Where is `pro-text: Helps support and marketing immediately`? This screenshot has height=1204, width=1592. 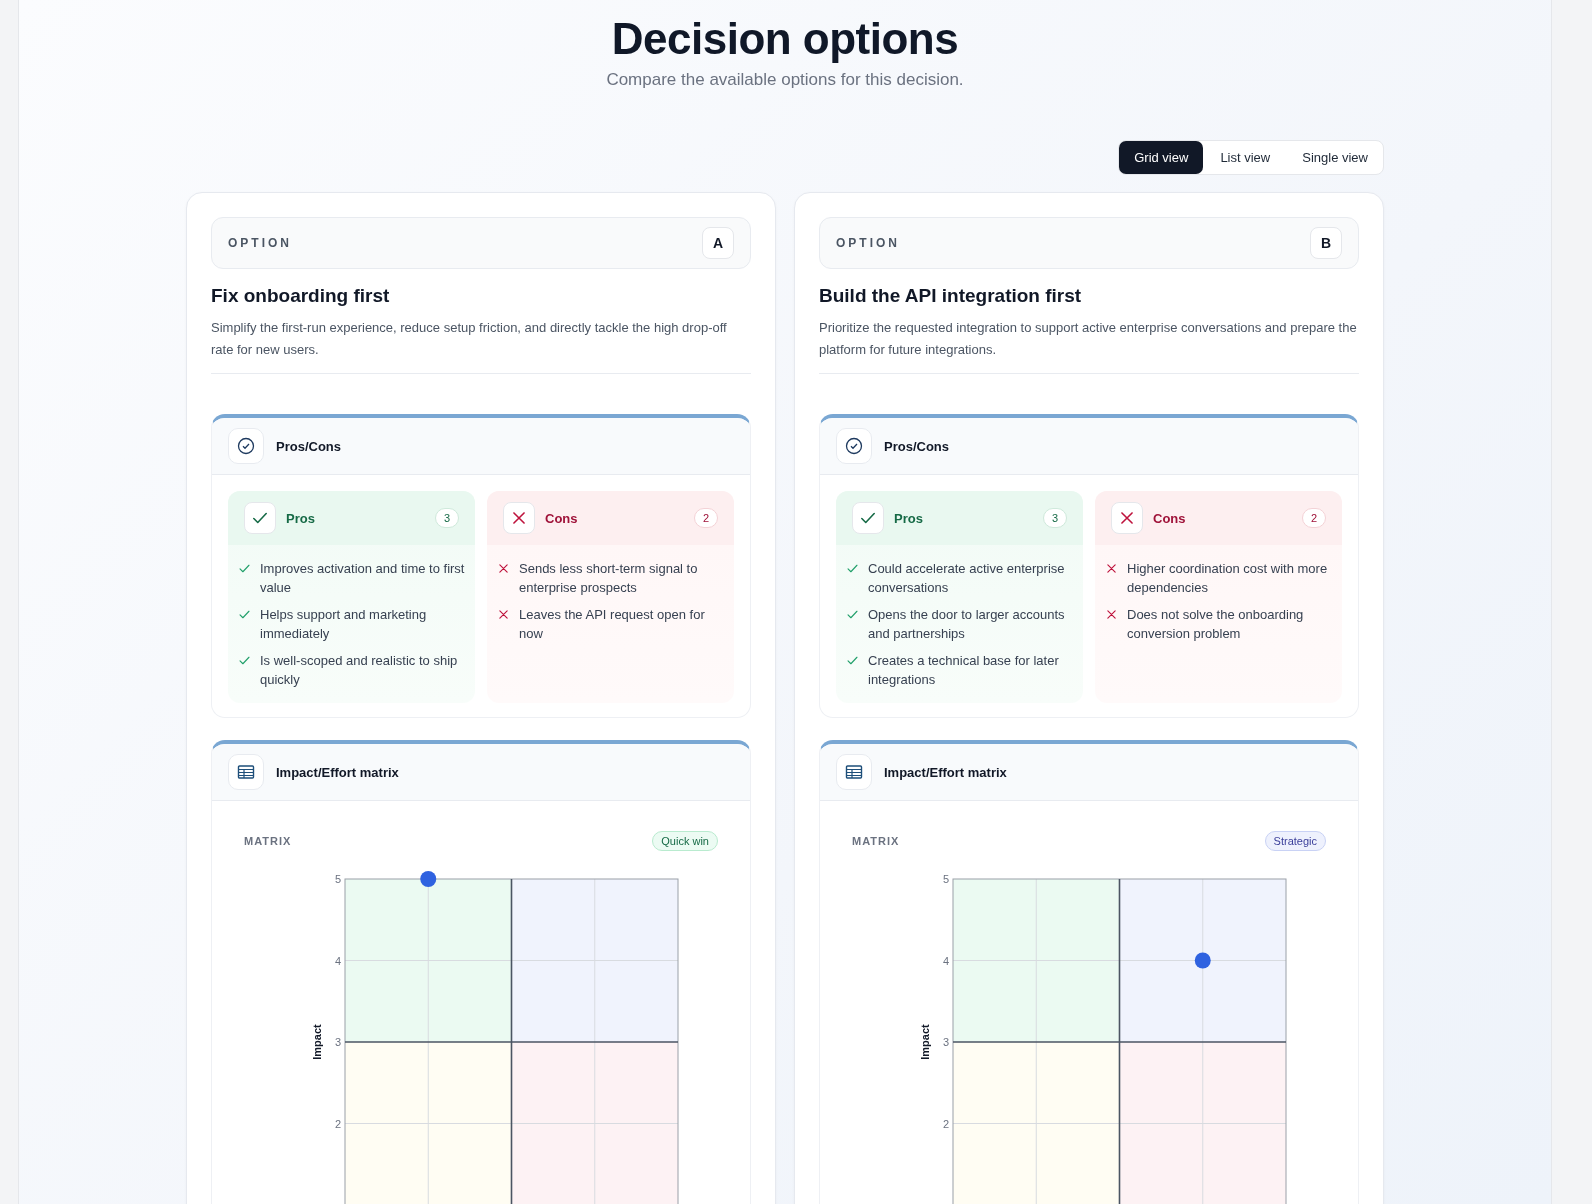 pro-text: Helps support and marketing immediately is located at coordinates (344, 624).